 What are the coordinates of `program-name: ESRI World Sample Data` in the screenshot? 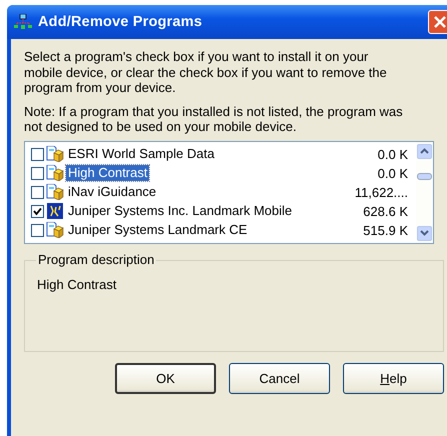 It's located at (201, 154).